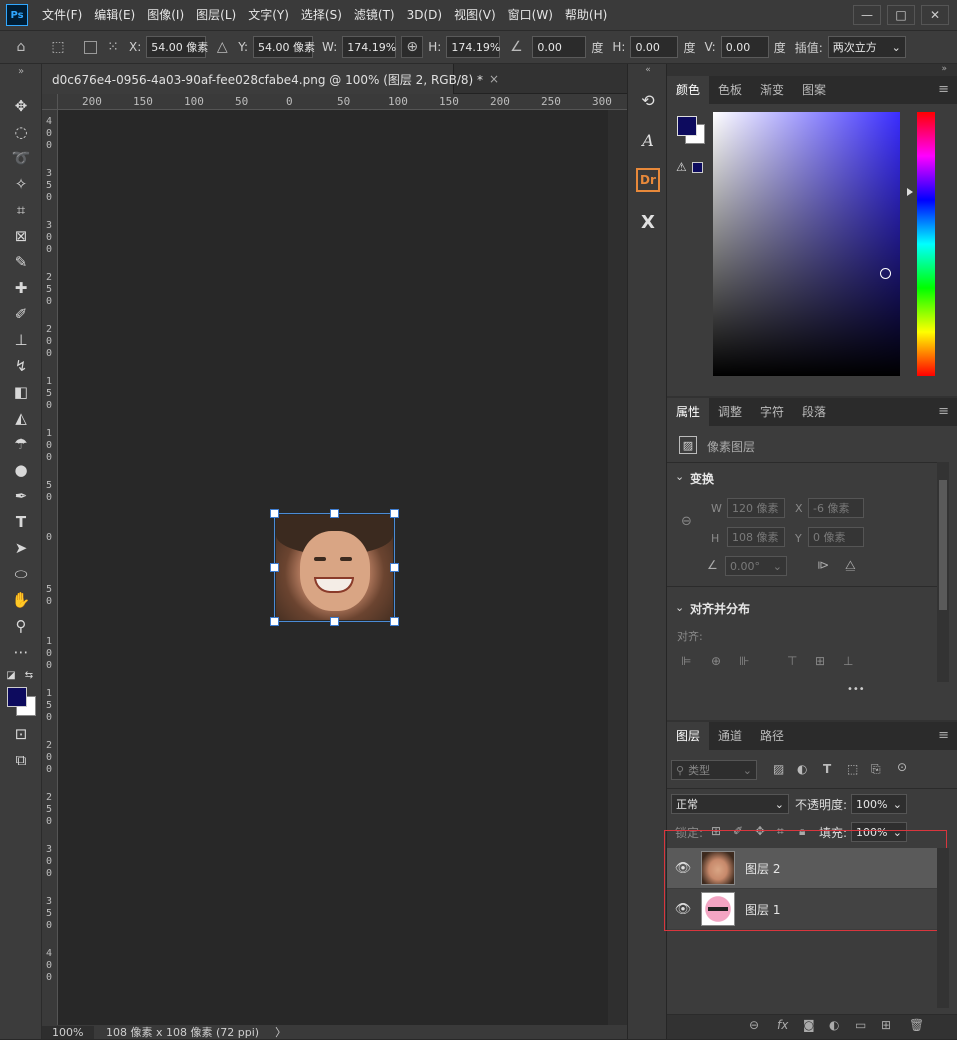 The image size is (957, 1040). What do you see at coordinates (473, 47) in the screenshot?
I see `height-scale-input: 174.19%` at bounding box center [473, 47].